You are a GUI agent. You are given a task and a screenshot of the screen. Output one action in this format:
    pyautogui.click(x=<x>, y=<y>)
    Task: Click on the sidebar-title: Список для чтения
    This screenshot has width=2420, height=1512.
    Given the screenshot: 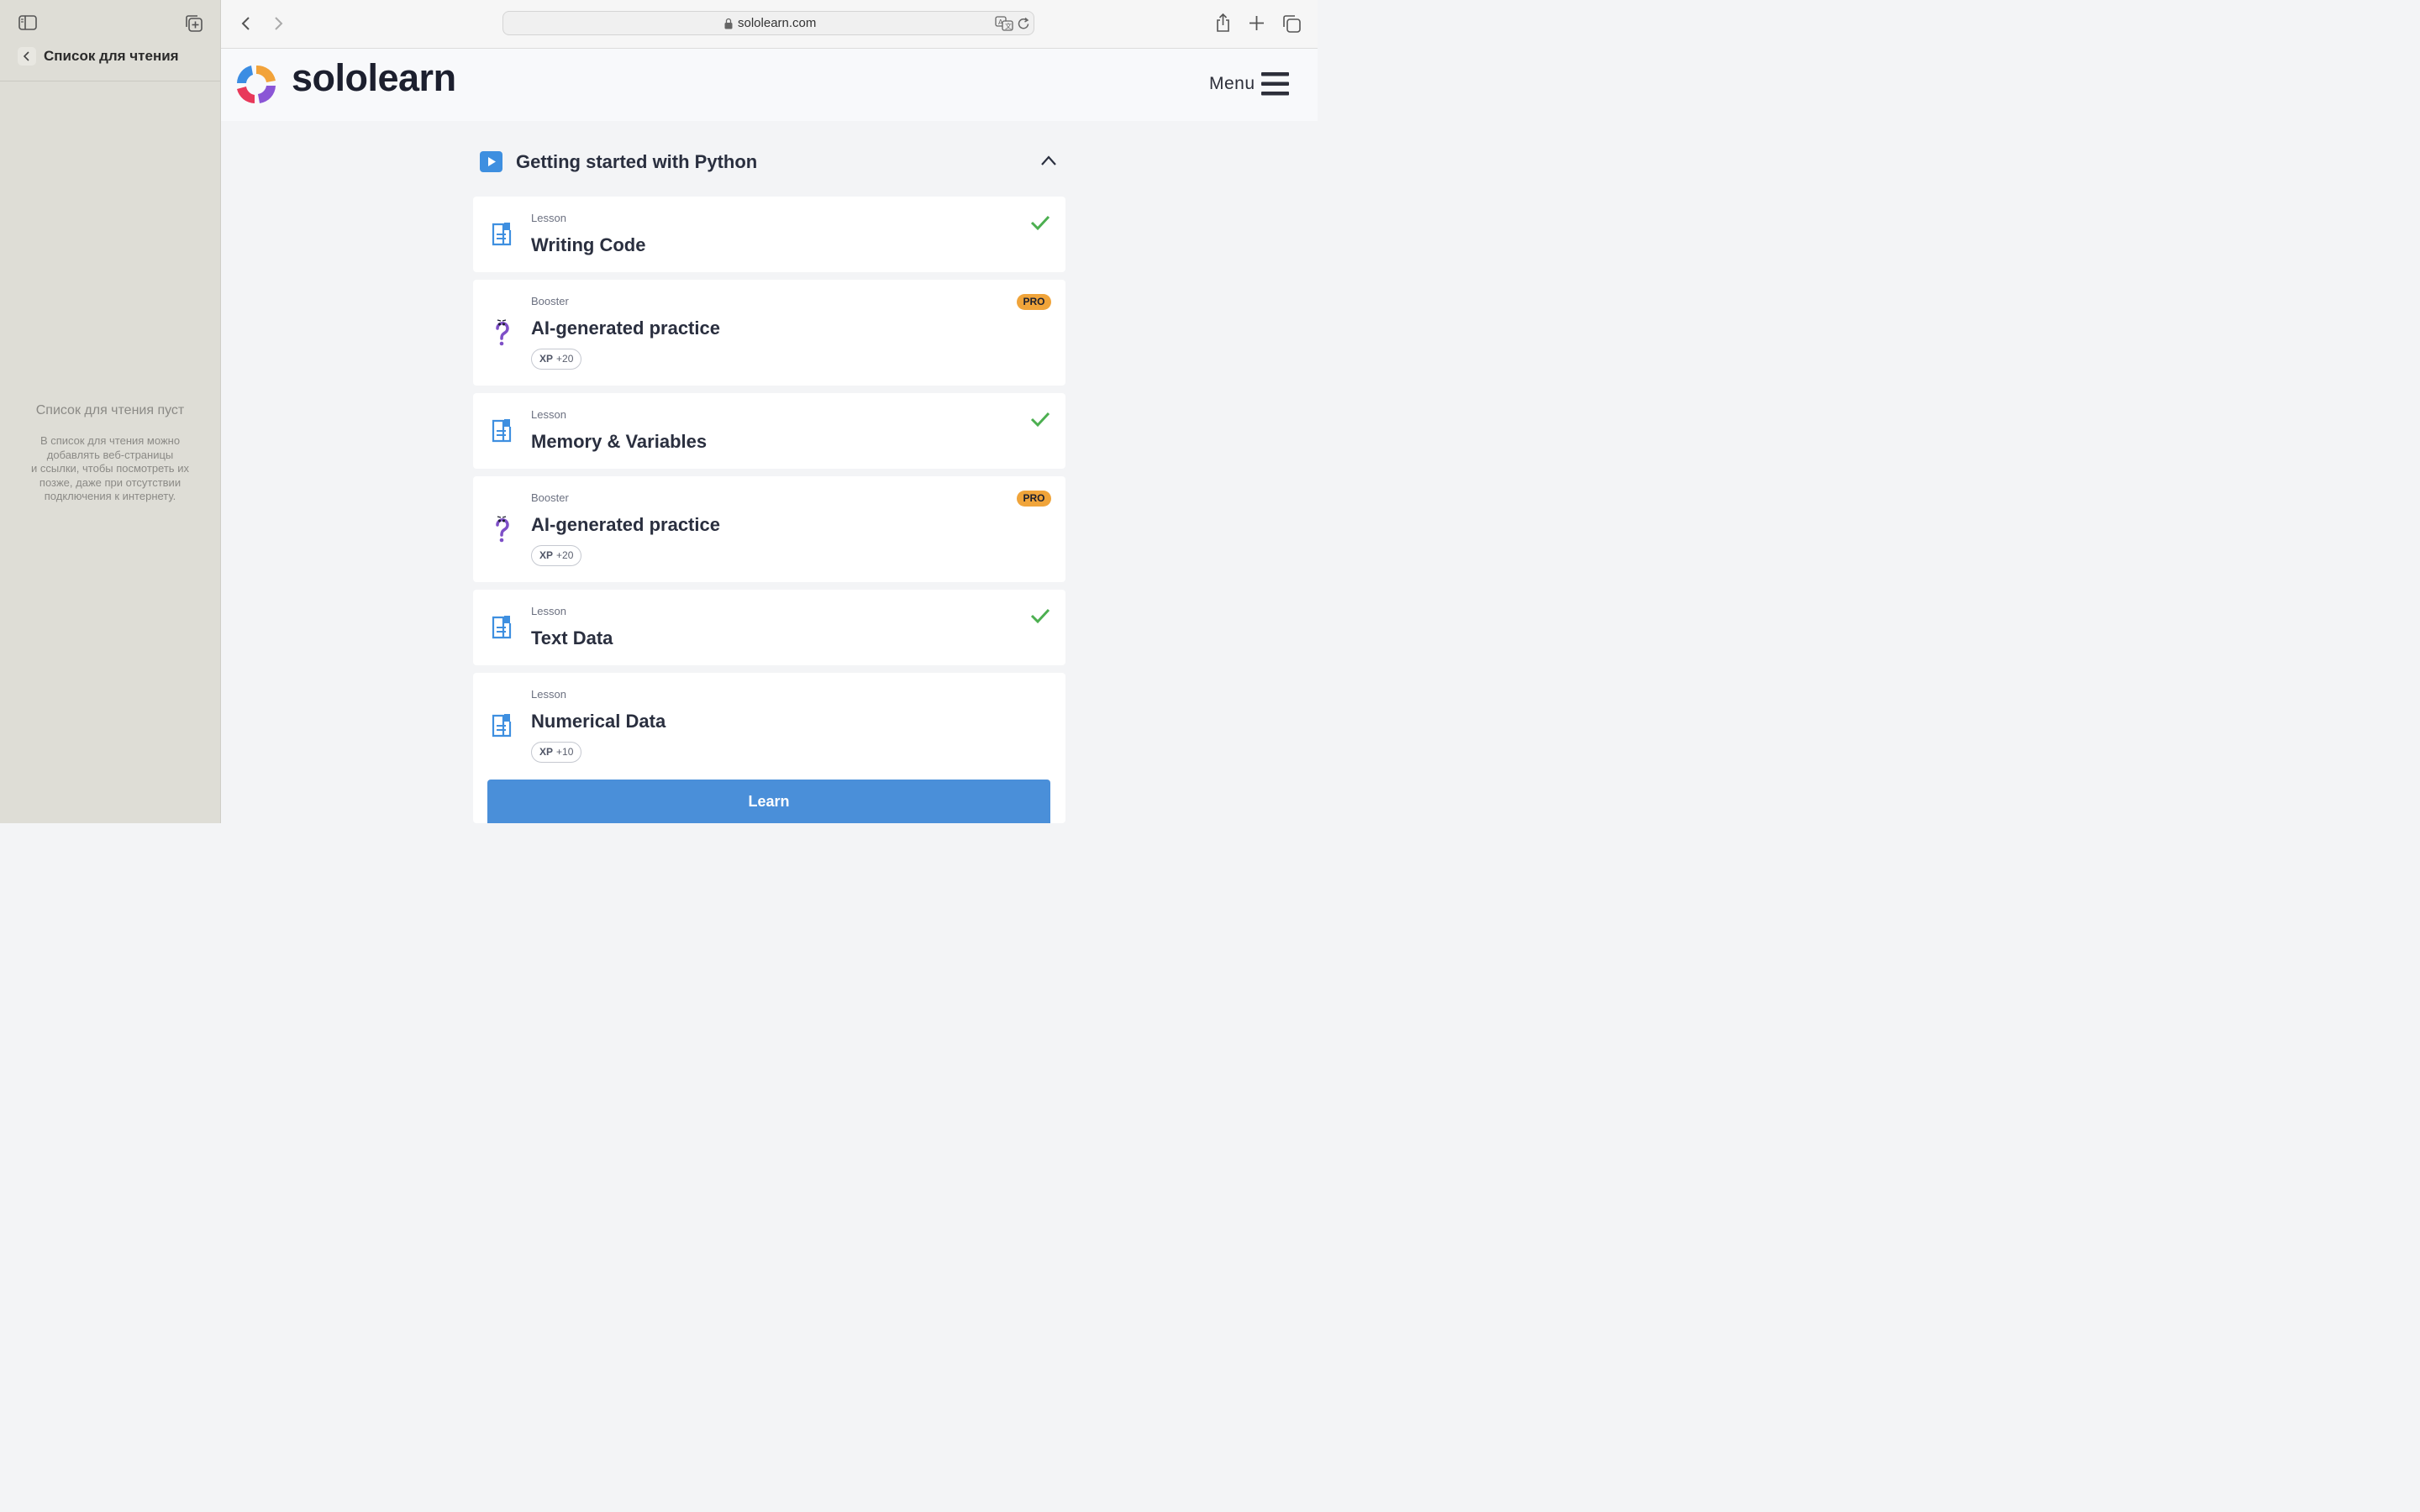 What is the action you would take?
    pyautogui.click(x=112, y=56)
    